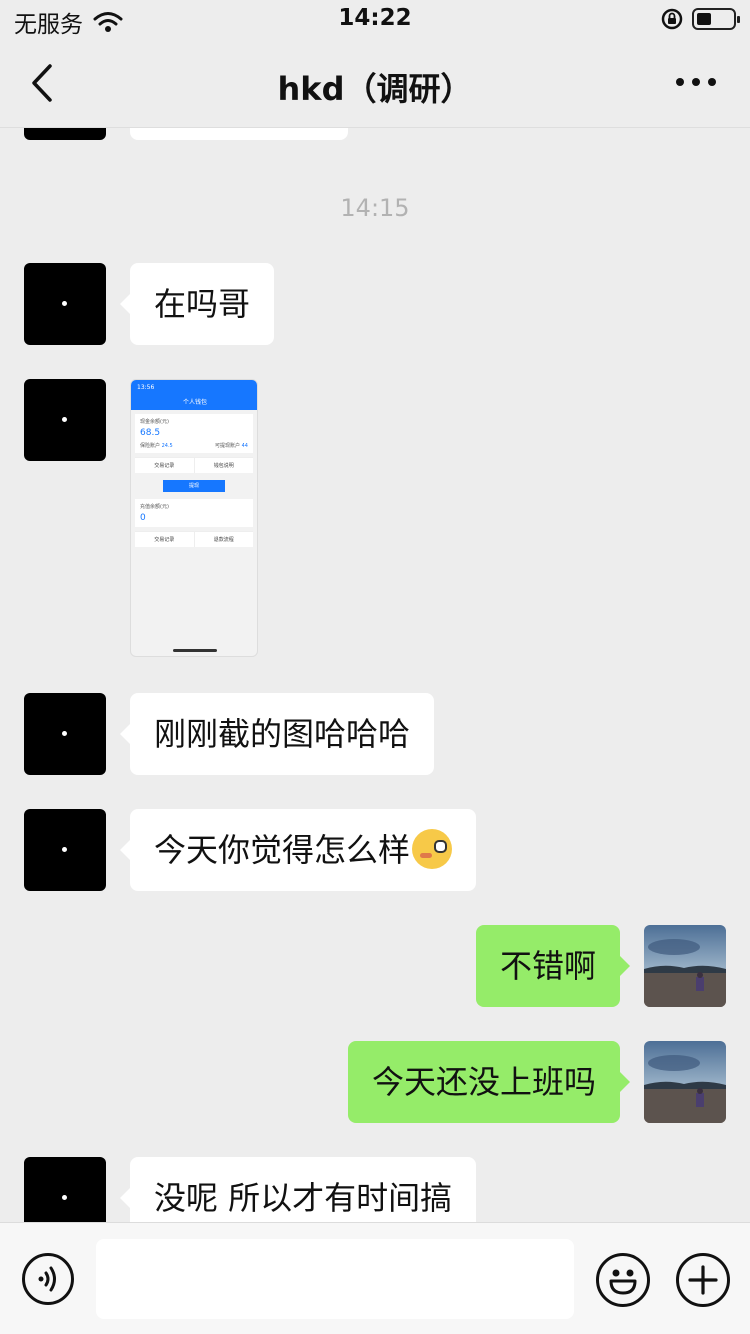  I want to click on message-bubble: 今天你觉得怎么样, so click(298, 850).